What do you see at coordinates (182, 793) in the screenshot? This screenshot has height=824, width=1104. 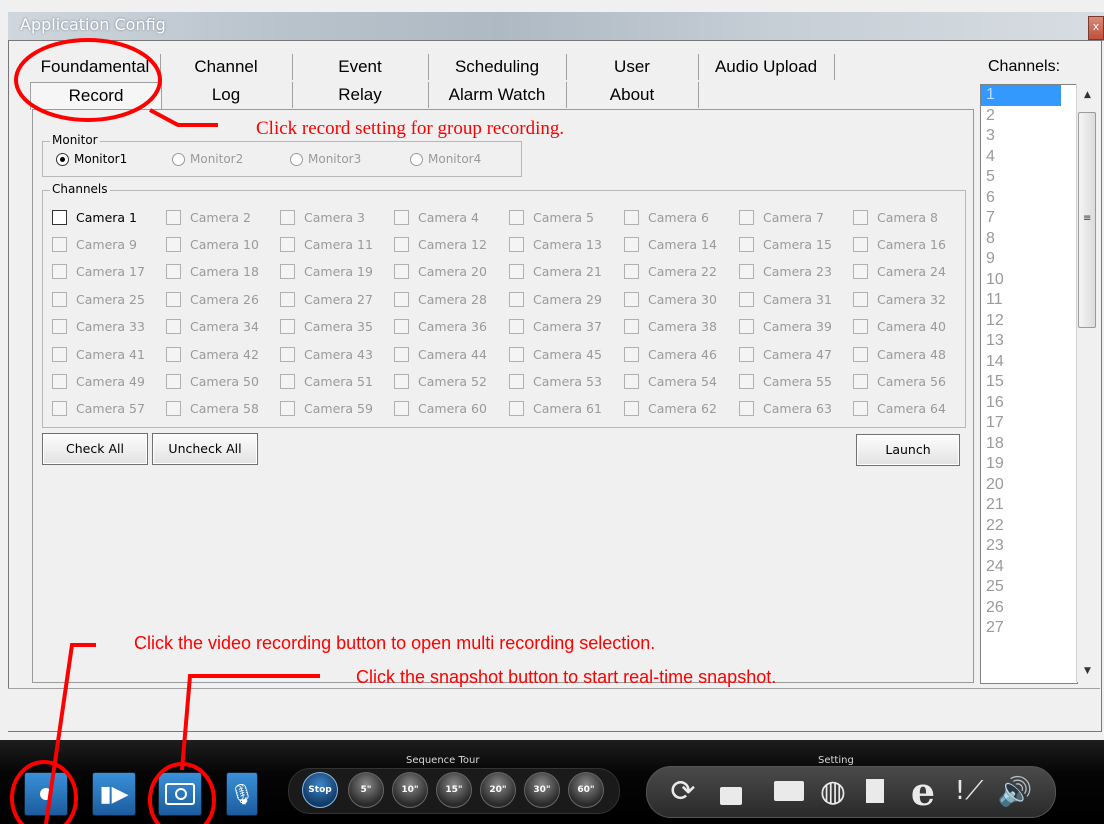 I see `highlight-snapshot-button` at bounding box center [182, 793].